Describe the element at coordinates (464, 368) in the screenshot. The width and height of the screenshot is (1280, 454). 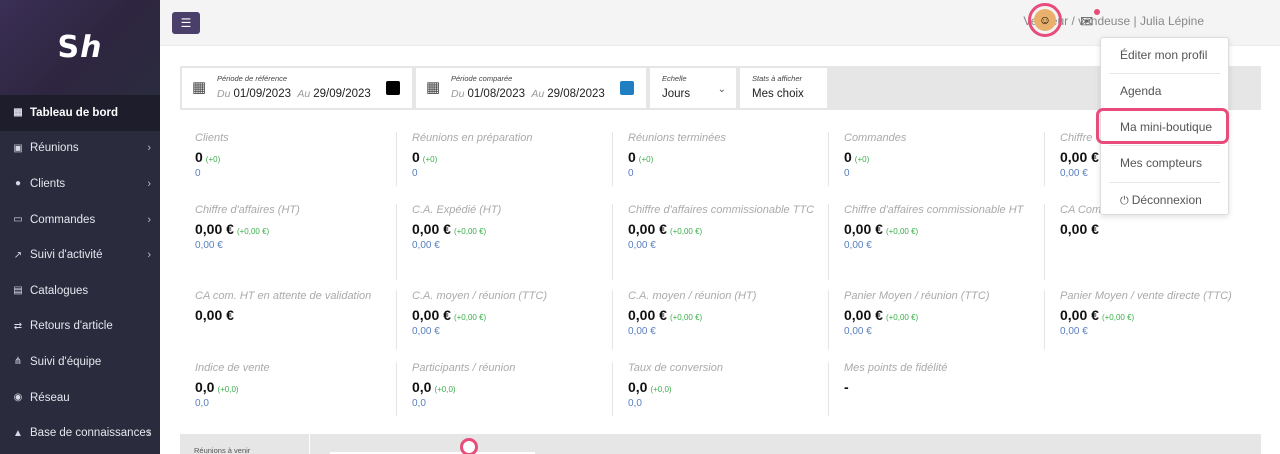
I see `stat-label: Participants / réunion` at that location.